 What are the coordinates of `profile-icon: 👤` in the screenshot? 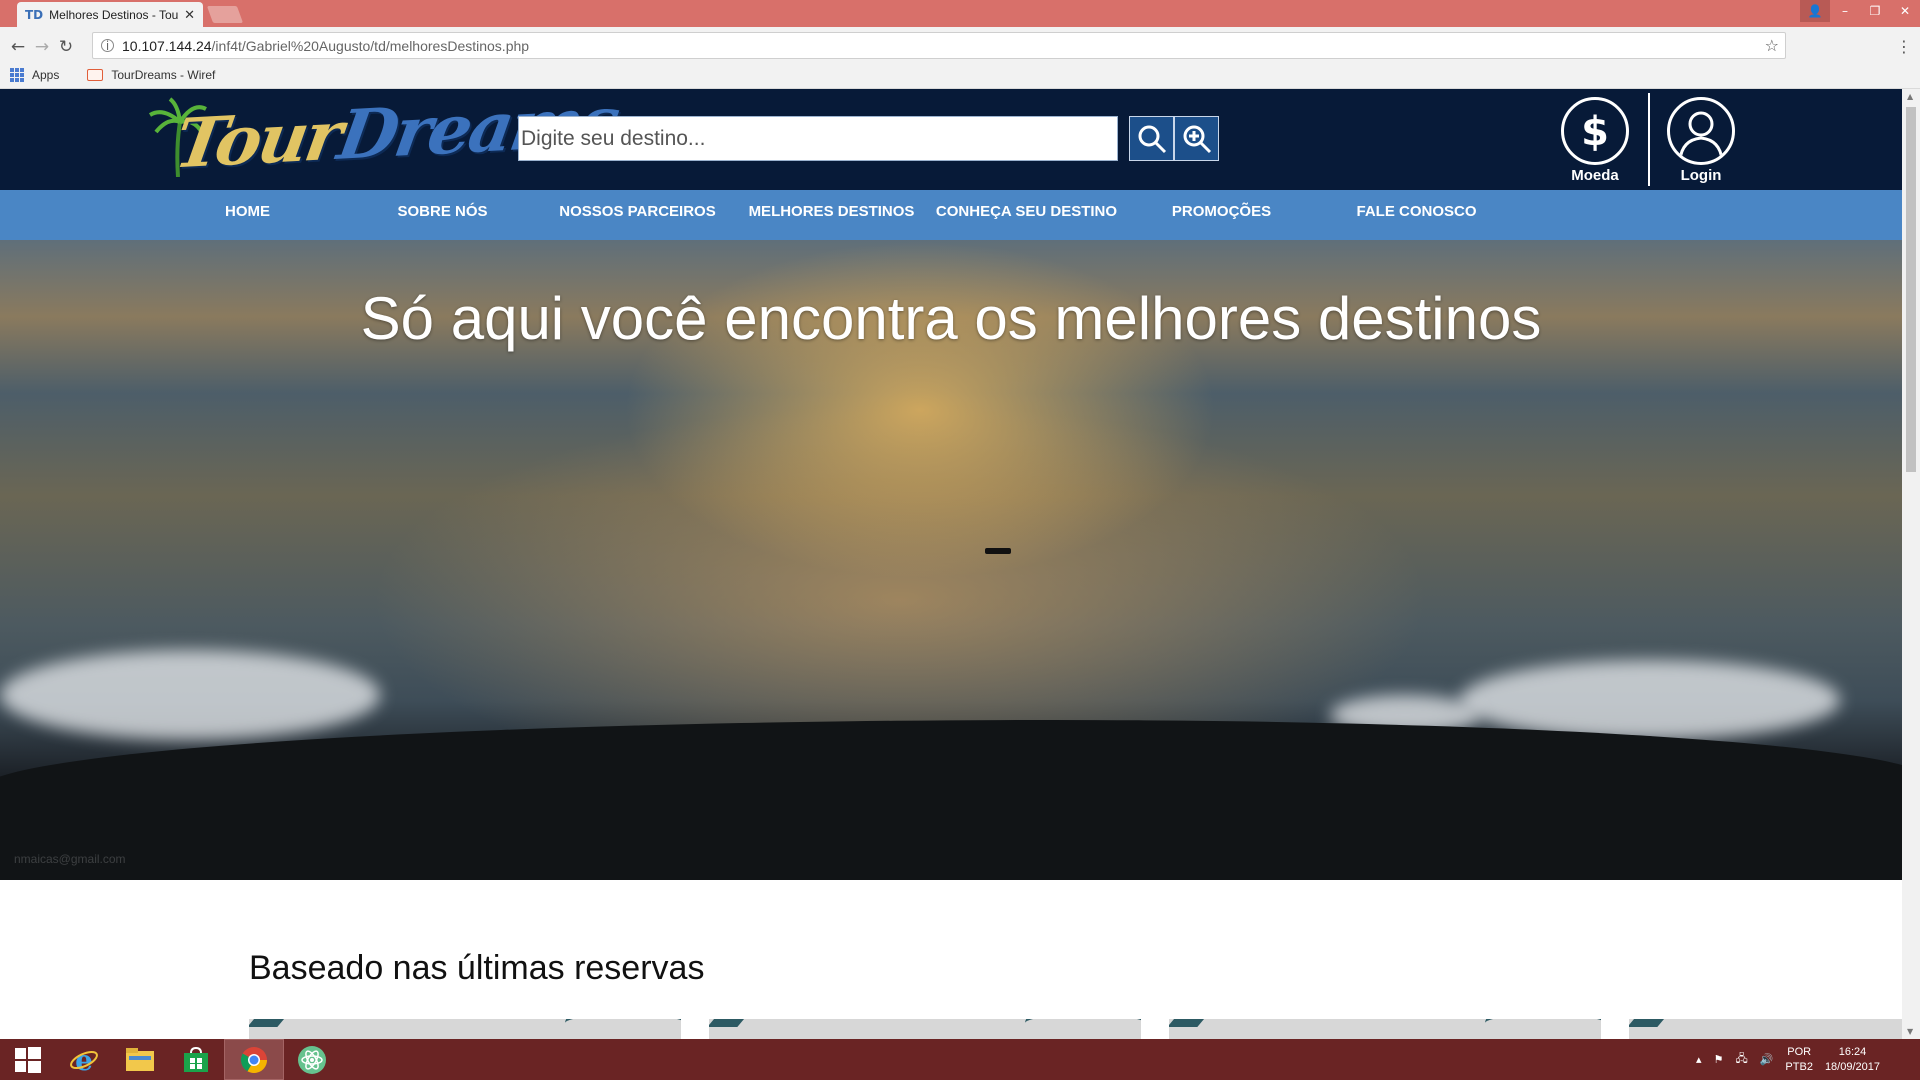 It's located at (1815, 11).